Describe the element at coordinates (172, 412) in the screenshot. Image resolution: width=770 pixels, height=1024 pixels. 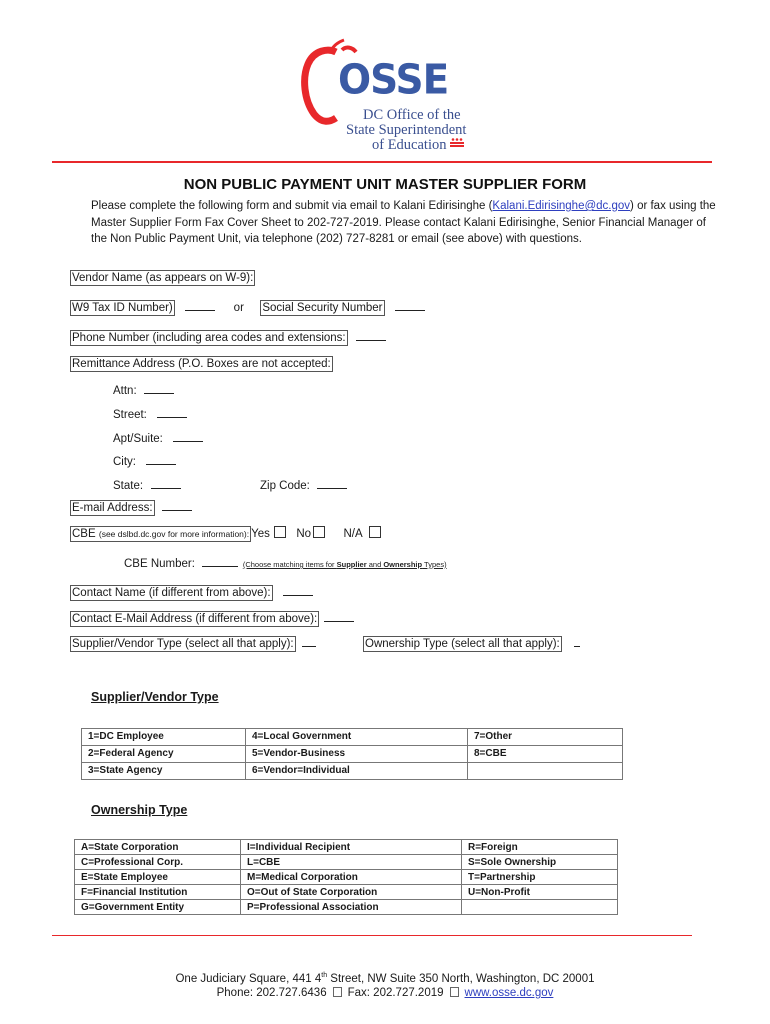
I see `street-input` at that location.